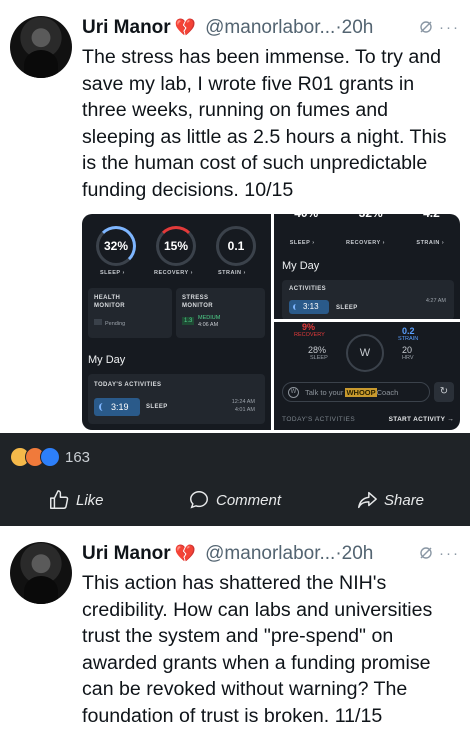 The height and width of the screenshot is (750, 470). Describe the element at coordinates (59, 499) in the screenshot. I see `thumbs-up-icon` at that location.